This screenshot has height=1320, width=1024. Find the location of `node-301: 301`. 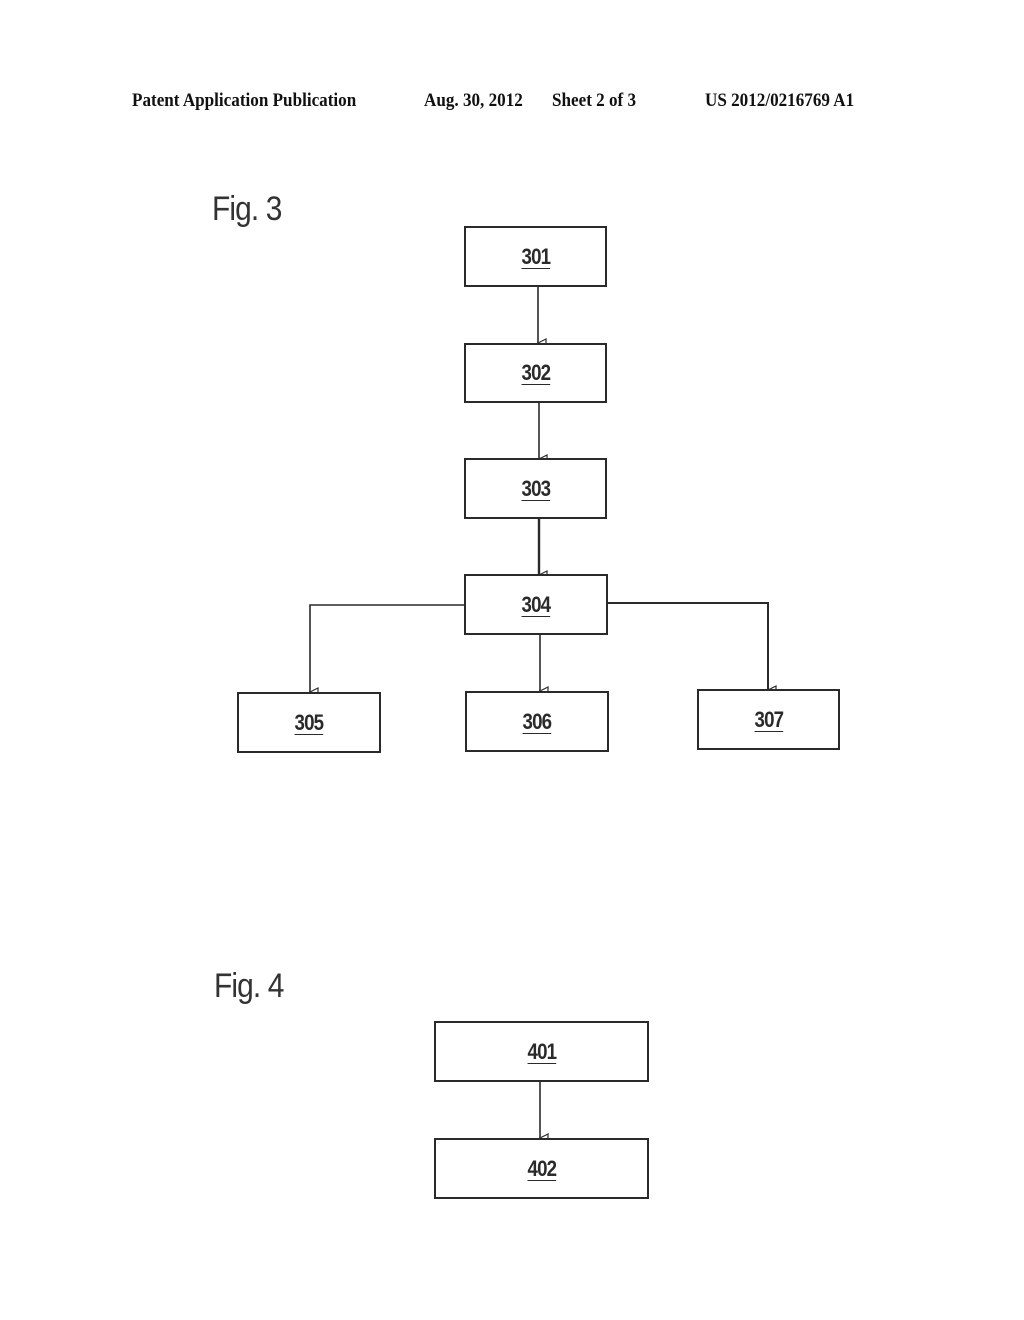

node-301: 301 is located at coordinates (535, 256).